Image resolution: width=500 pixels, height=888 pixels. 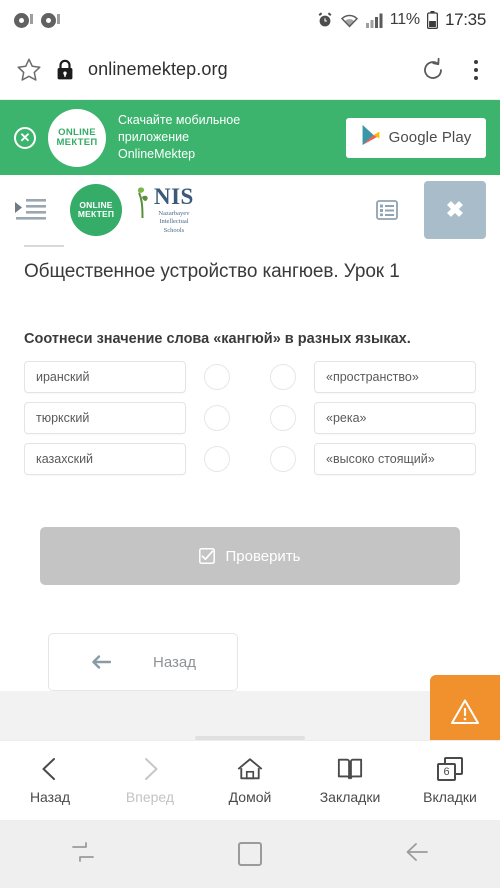 I want to click on right-option: «река», so click(x=395, y=418).